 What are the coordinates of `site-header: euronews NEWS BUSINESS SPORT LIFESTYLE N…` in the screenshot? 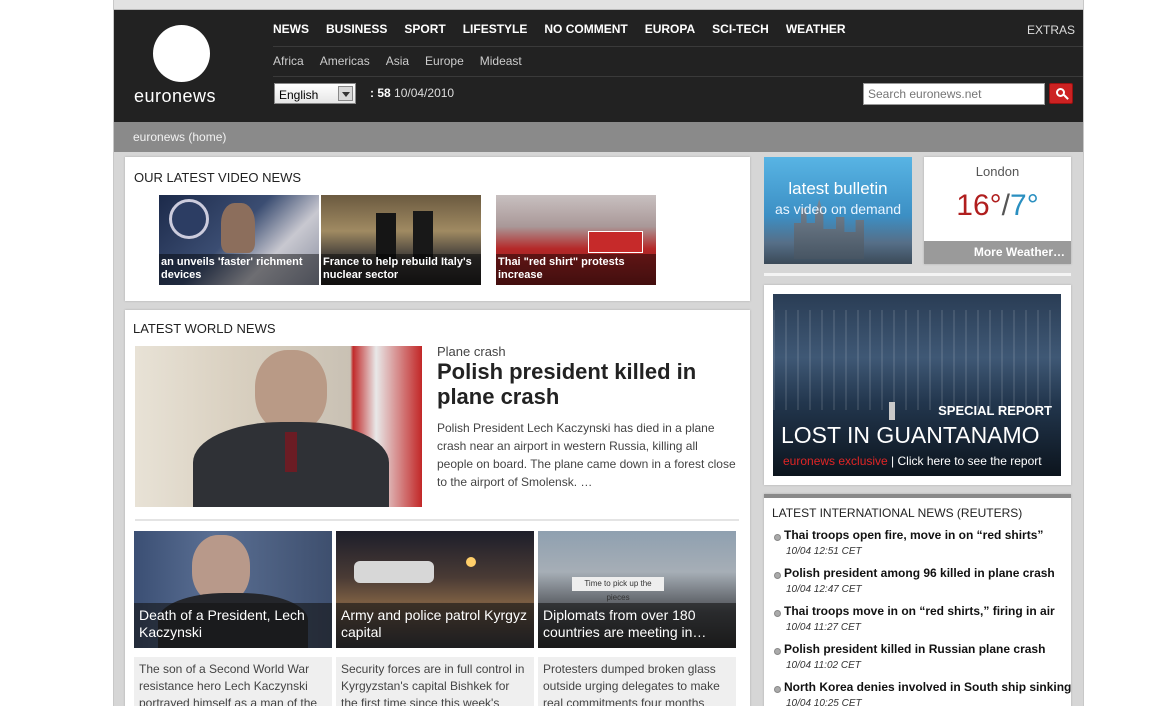 It's located at (598, 66).